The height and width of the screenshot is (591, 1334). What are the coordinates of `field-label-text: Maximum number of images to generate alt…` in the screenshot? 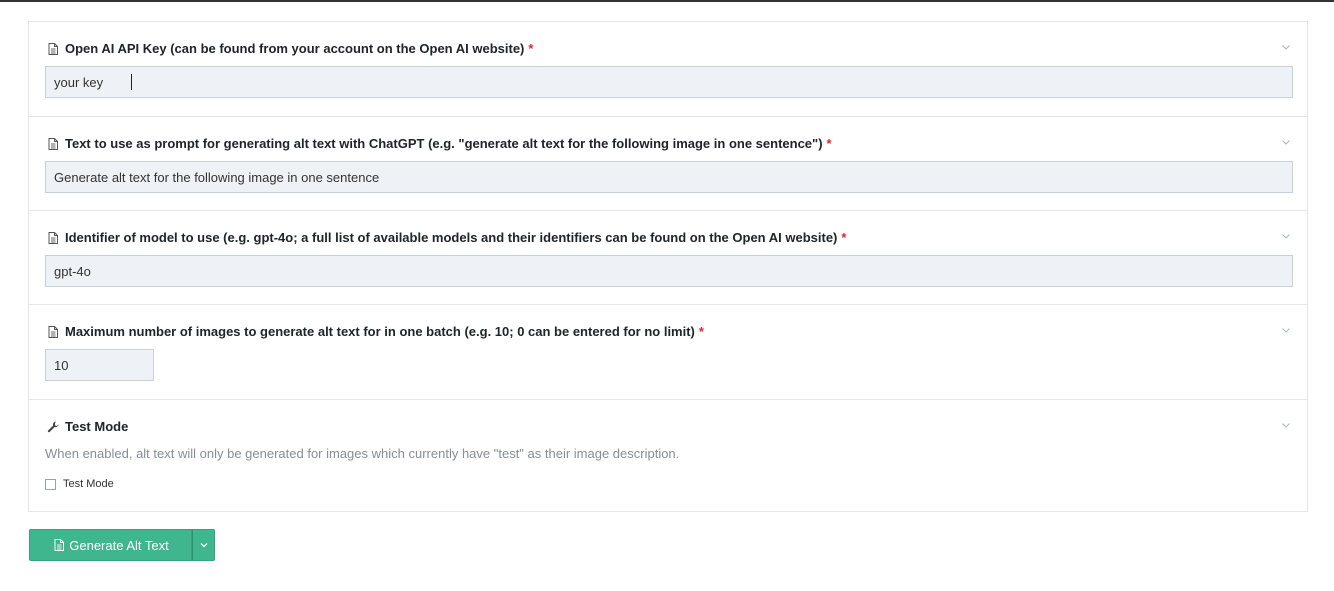 It's located at (380, 331).